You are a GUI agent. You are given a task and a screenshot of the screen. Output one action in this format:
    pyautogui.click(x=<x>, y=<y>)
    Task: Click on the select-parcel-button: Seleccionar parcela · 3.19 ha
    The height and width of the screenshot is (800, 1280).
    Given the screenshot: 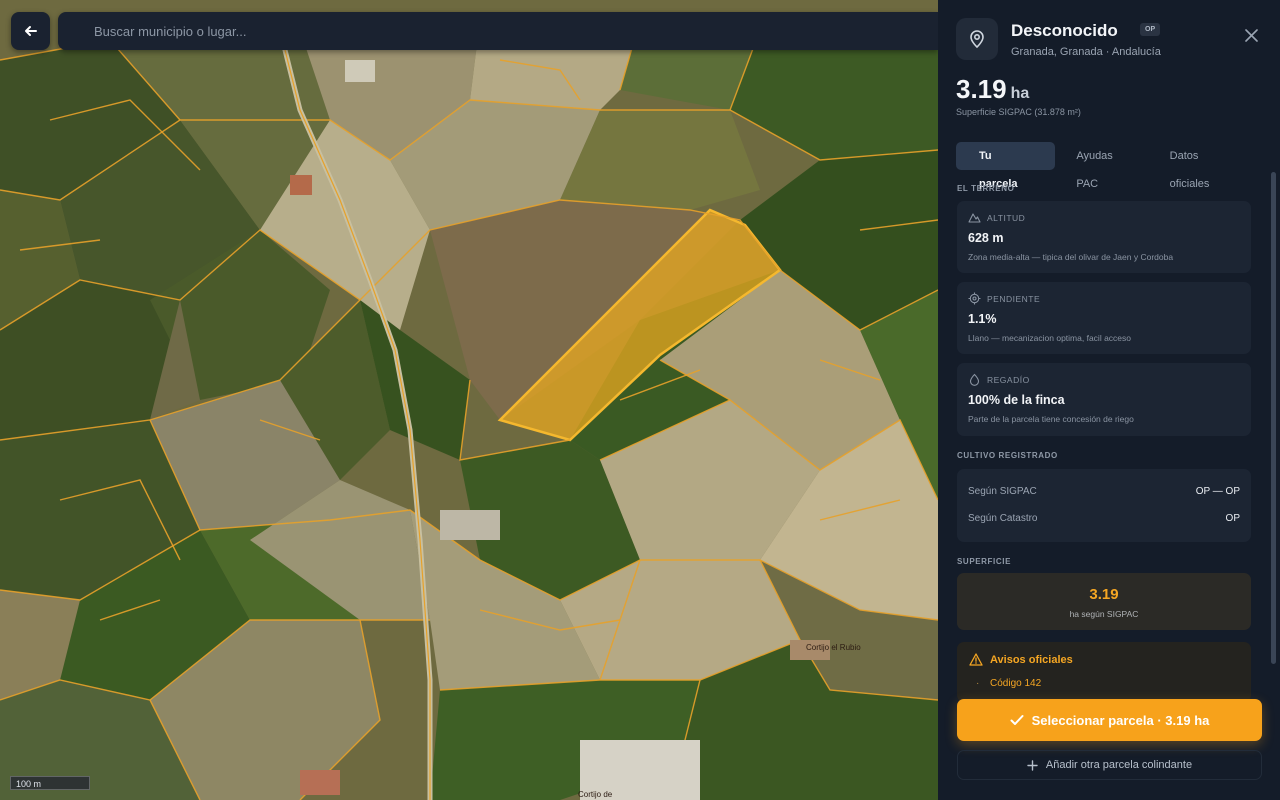 What is the action you would take?
    pyautogui.click(x=1109, y=720)
    